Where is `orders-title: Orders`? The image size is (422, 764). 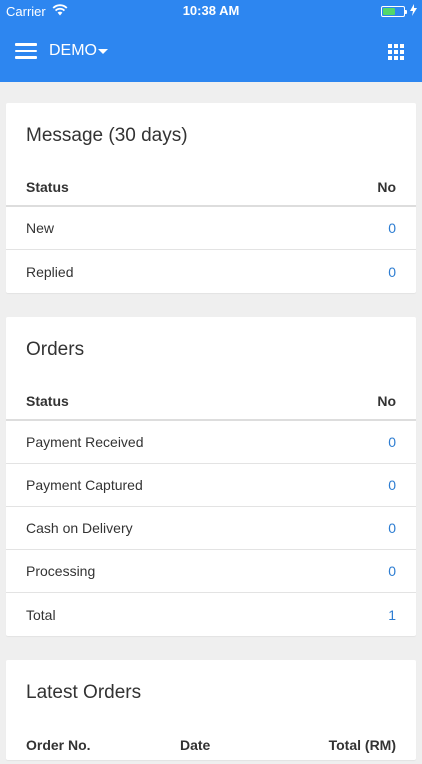 orders-title: Orders is located at coordinates (55, 349).